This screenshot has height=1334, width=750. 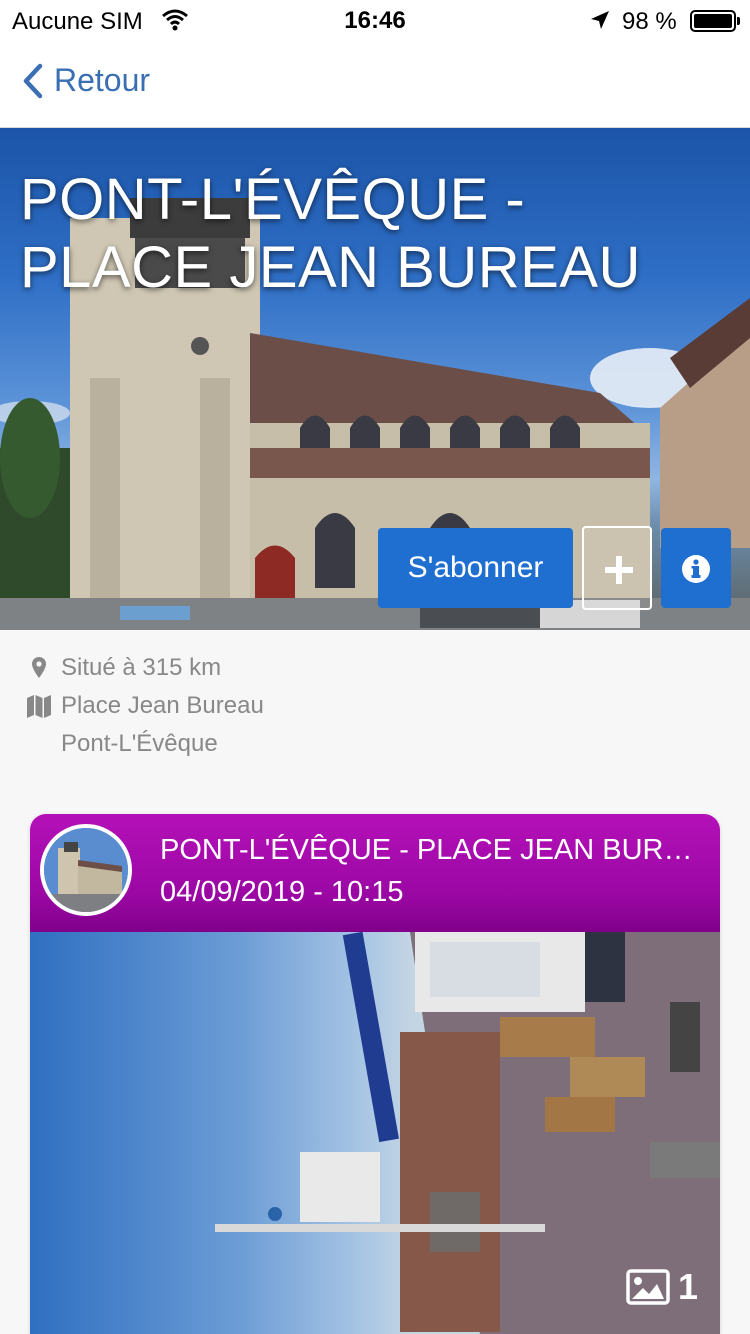 What do you see at coordinates (330, 233) in the screenshot?
I see `page-title: PONT-L'ÉVÊQUE - PLACE JEAN BUREAU` at bounding box center [330, 233].